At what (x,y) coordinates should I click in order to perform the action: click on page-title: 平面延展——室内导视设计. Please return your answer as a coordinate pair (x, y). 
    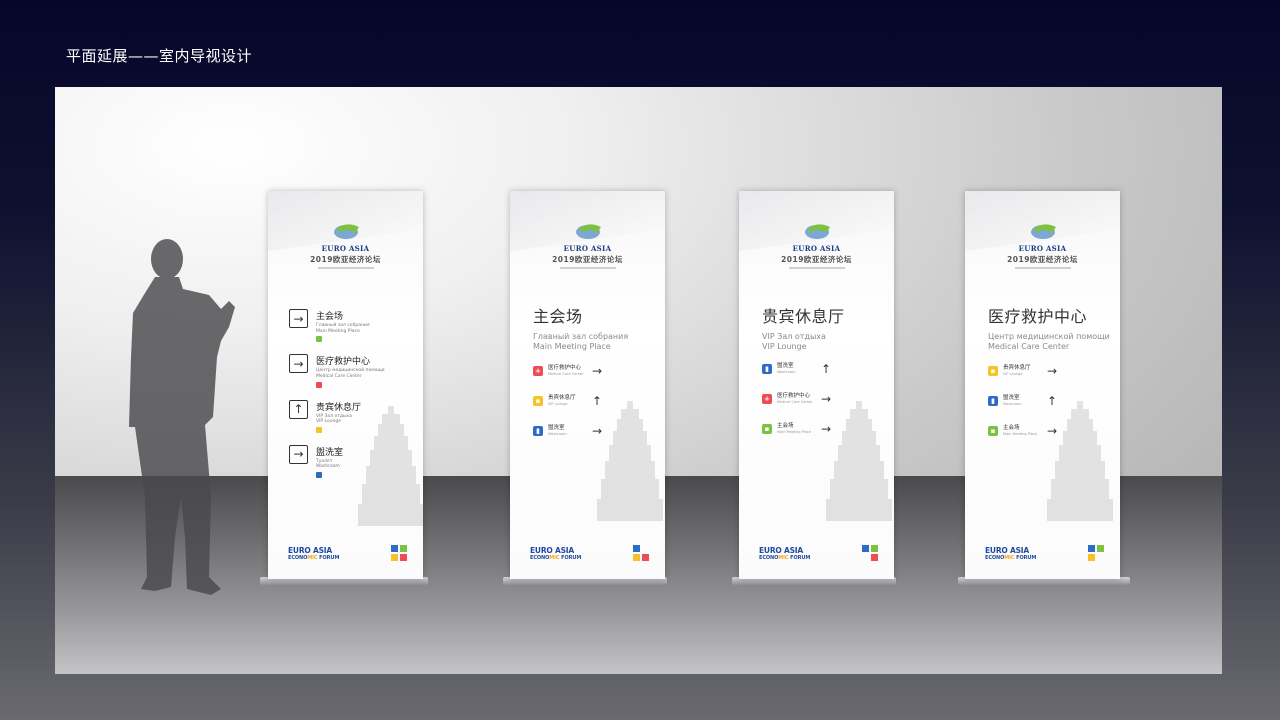
    Looking at the image, I should click on (159, 56).